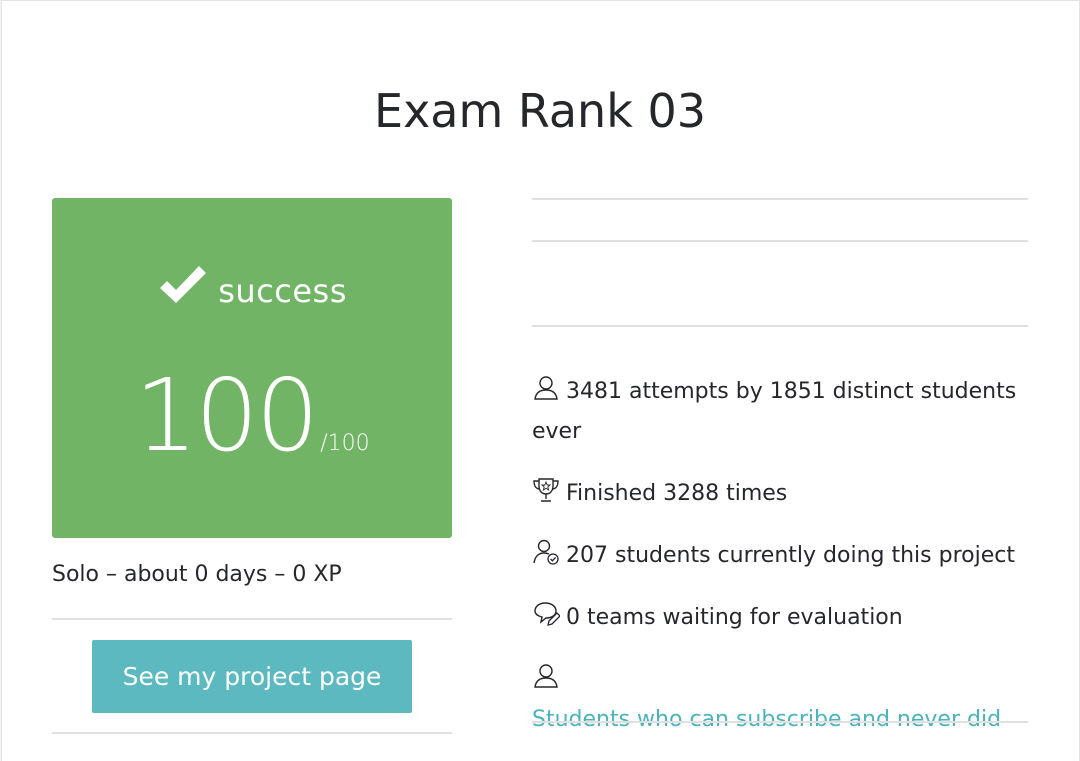  I want to click on stat-waiting: 0 teams waiting for evaluation, so click(780, 618).